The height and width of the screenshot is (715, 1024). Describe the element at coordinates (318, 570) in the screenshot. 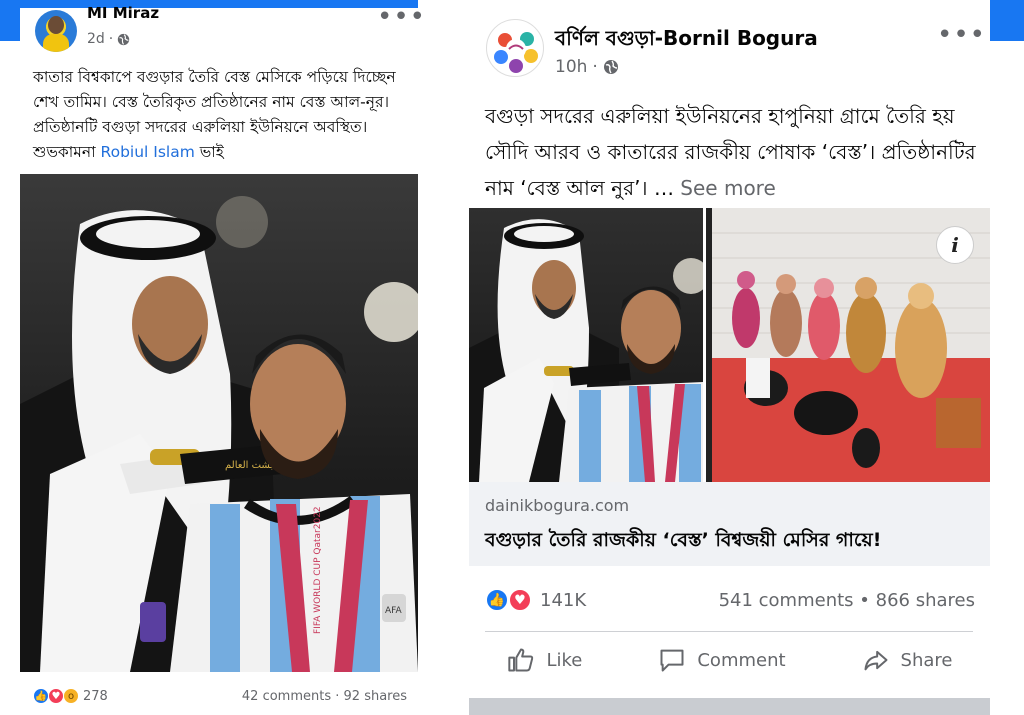

I see `ribbon-text: FIFA WORLD CUP Qatar2022` at that location.